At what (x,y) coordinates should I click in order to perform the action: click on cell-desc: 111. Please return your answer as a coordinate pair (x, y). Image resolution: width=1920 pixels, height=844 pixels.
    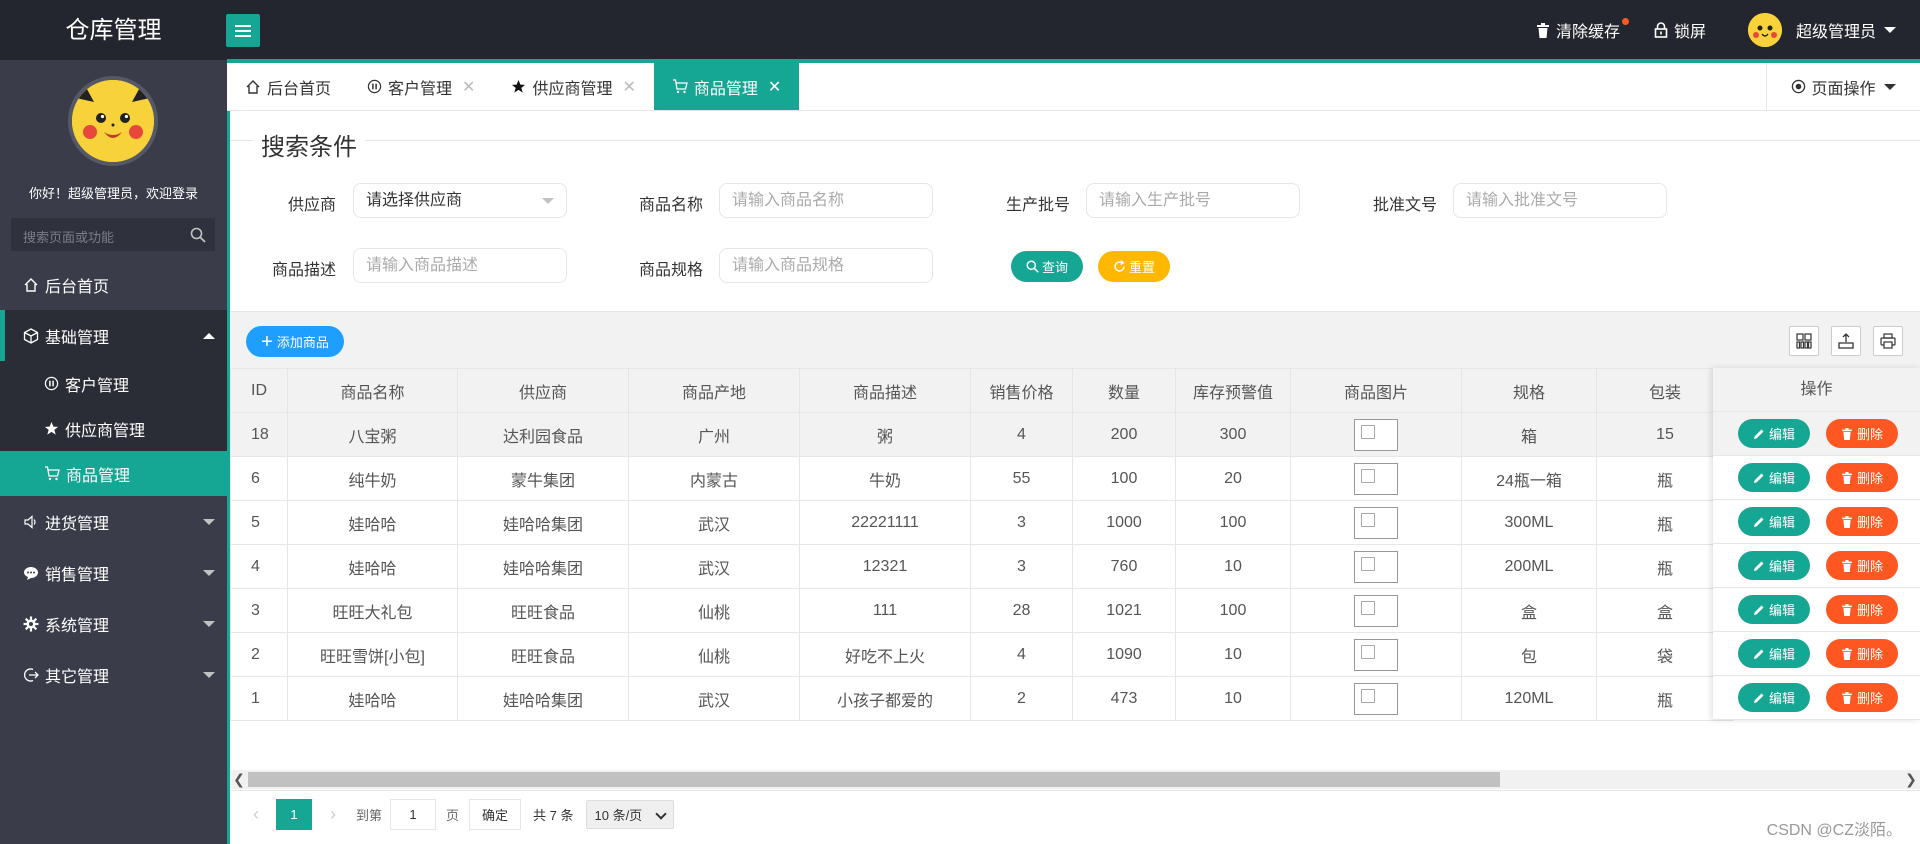
    Looking at the image, I should click on (885, 610).